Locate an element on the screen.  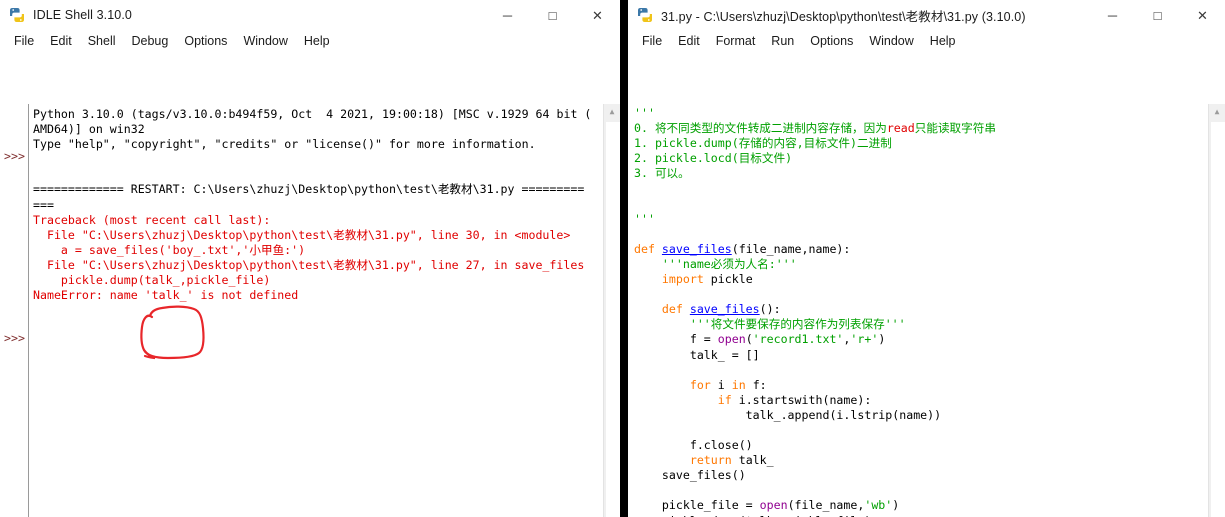
shell-menu-edit: Edit is located at coordinates (61, 41).